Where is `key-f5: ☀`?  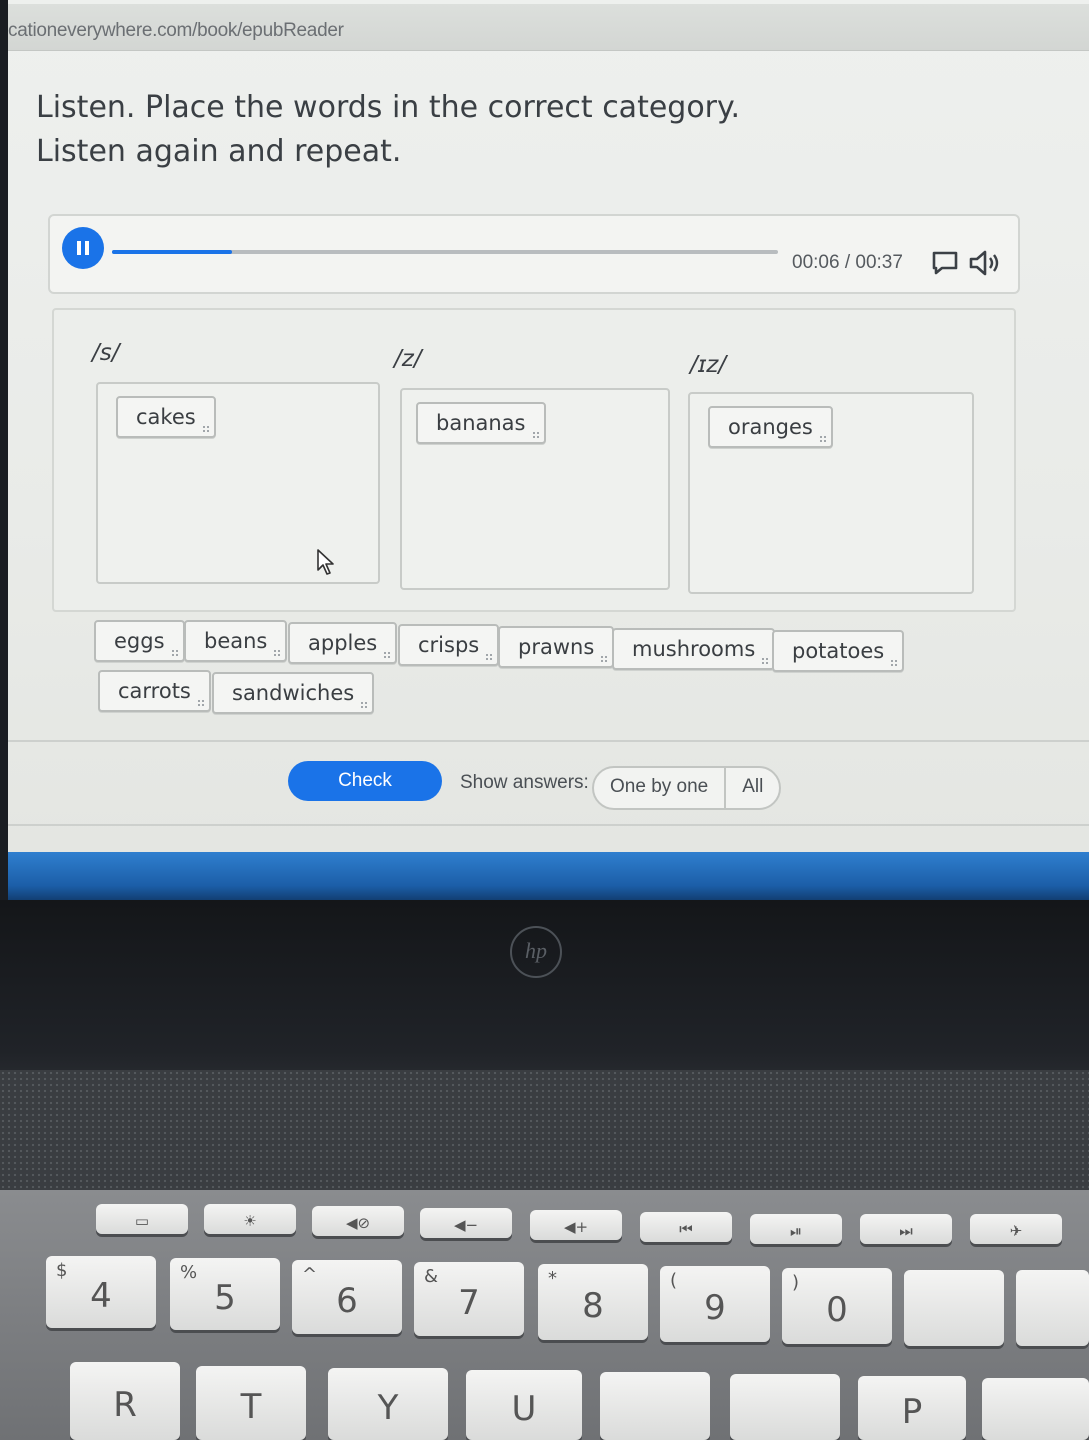 key-f5: ☀ is located at coordinates (250, 1219).